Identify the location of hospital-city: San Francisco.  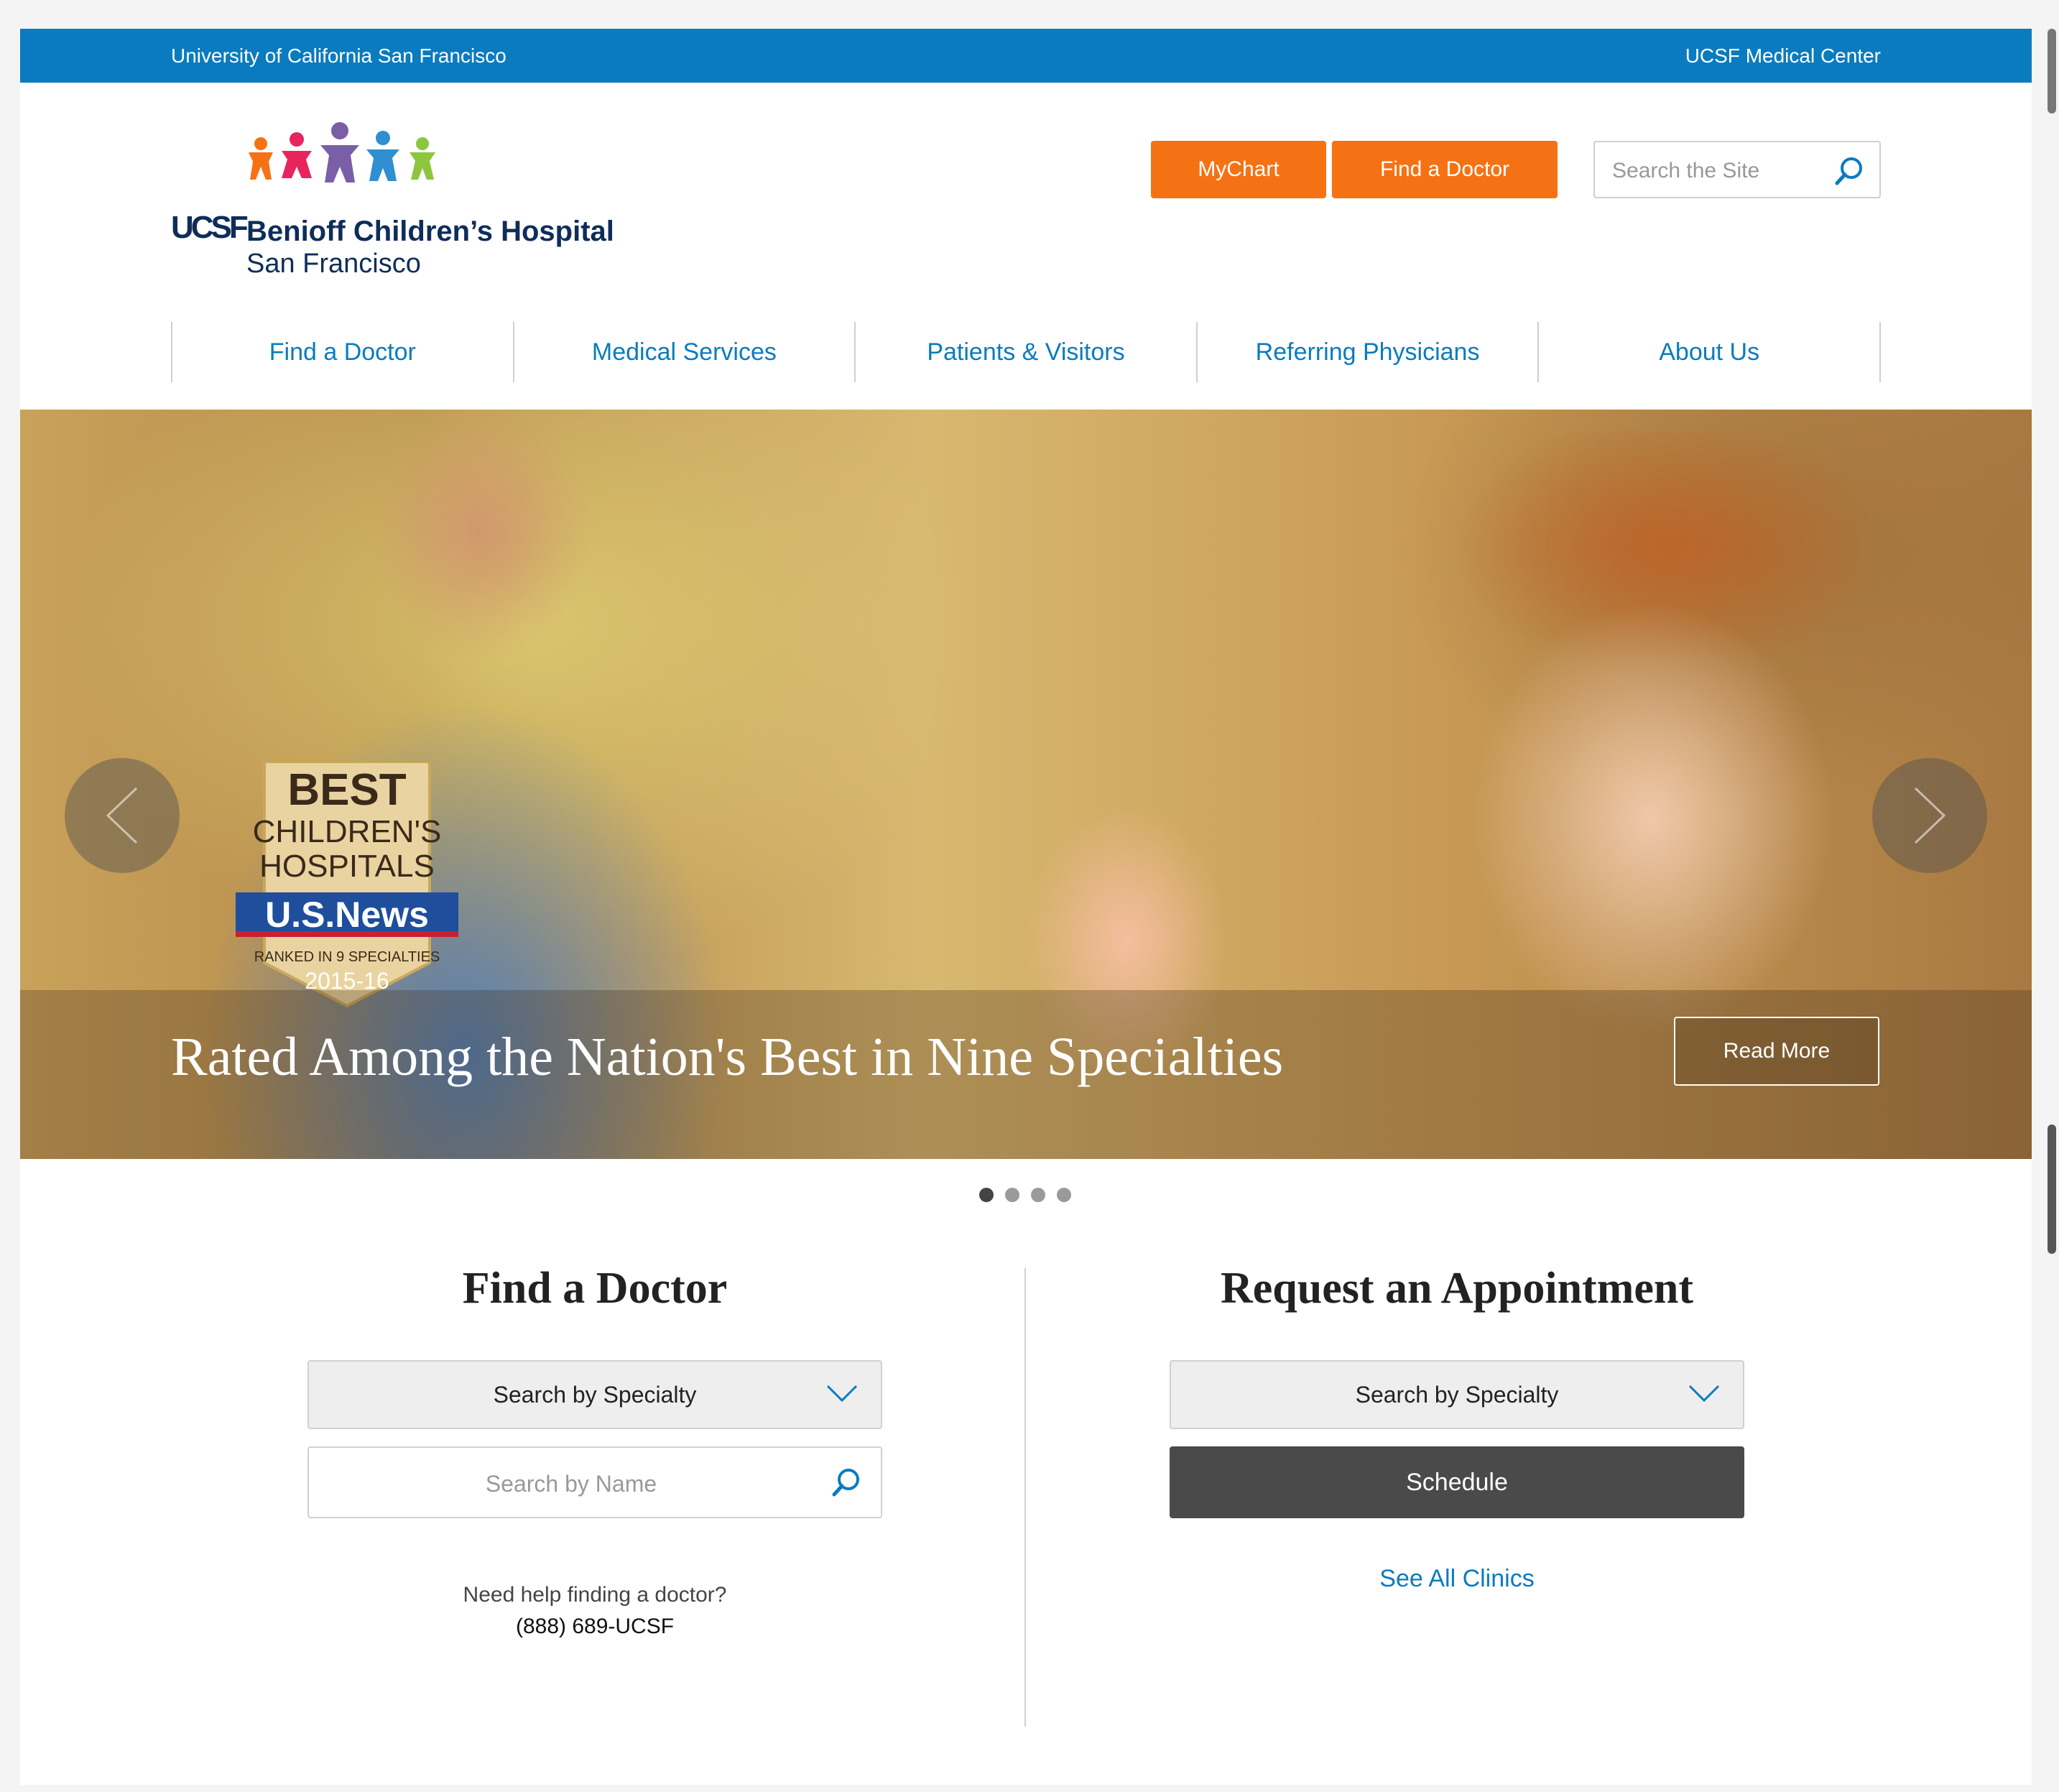
(333, 264).